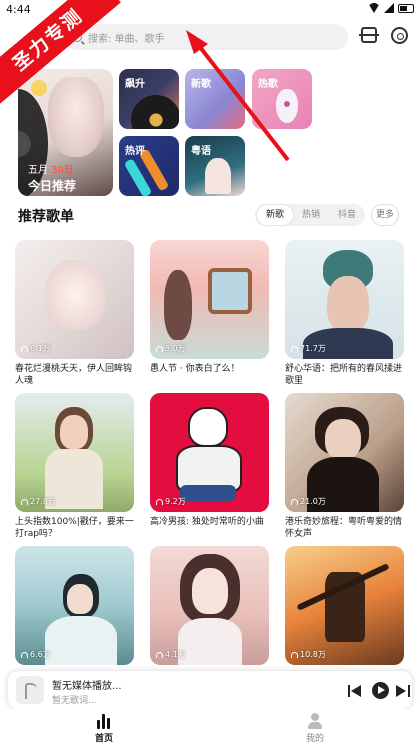  Describe the element at coordinates (275, 215) in the screenshot. I see `tab-new: 新歌` at that location.